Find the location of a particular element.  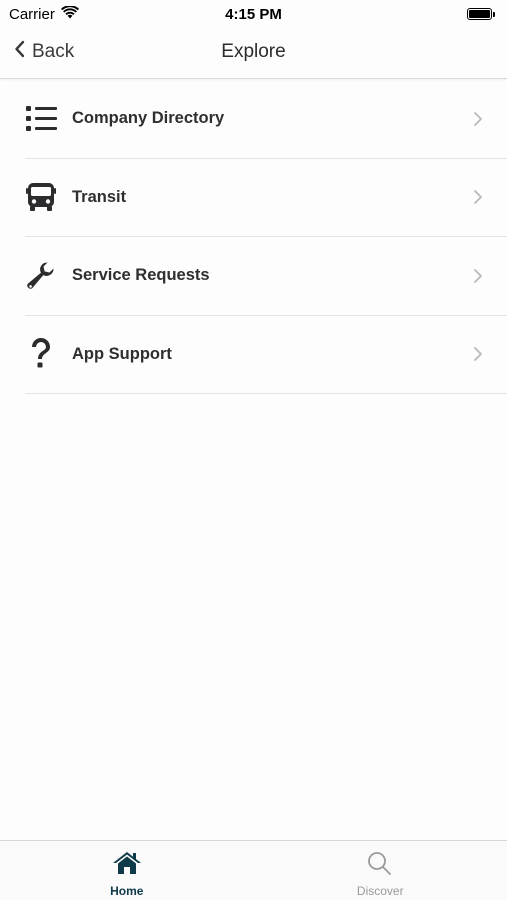

tab-discover: Discover is located at coordinates (380, 870).